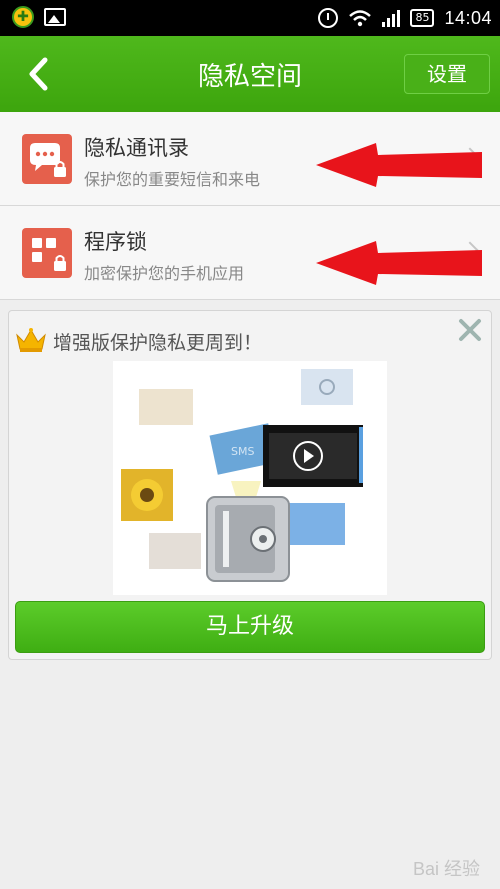 This screenshot has height=889, width=500. What do you see at coordinates (55, 17) in the screenshot?
I see `image-notification-icon` at bounding box center [55, 17].